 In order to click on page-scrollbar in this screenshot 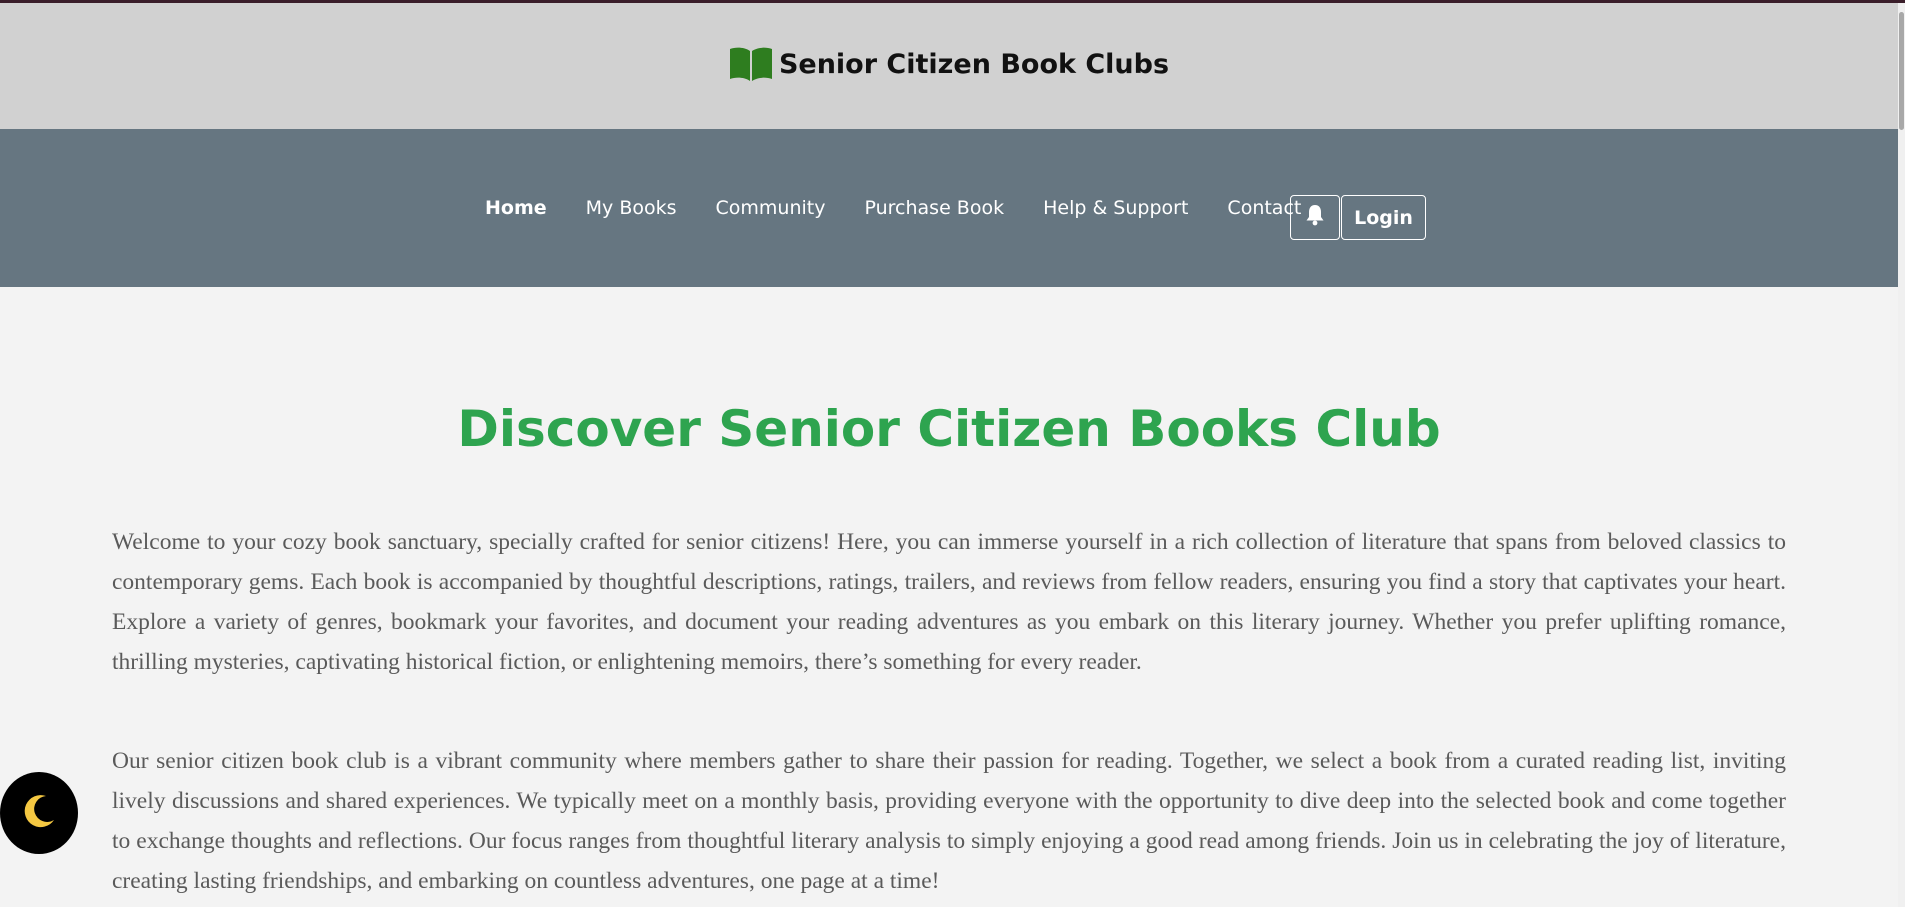, I will do `click(1901, 455)`.